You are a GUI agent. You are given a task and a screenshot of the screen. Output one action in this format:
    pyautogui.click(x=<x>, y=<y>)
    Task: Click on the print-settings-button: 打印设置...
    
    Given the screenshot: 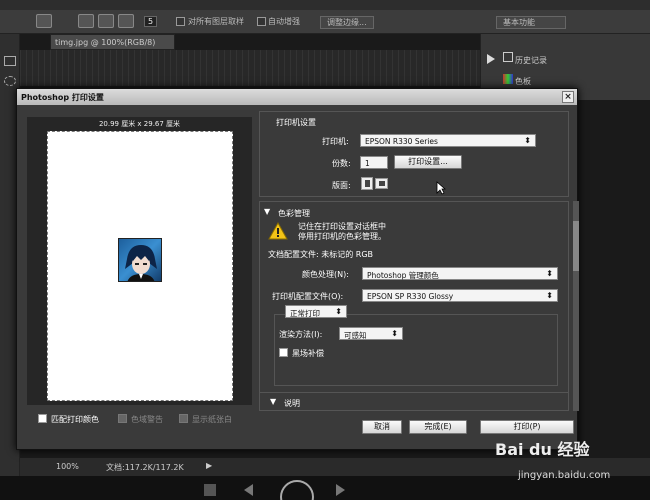 What is the action you would take?
    pyautogui.click(x=428, y=162)
    